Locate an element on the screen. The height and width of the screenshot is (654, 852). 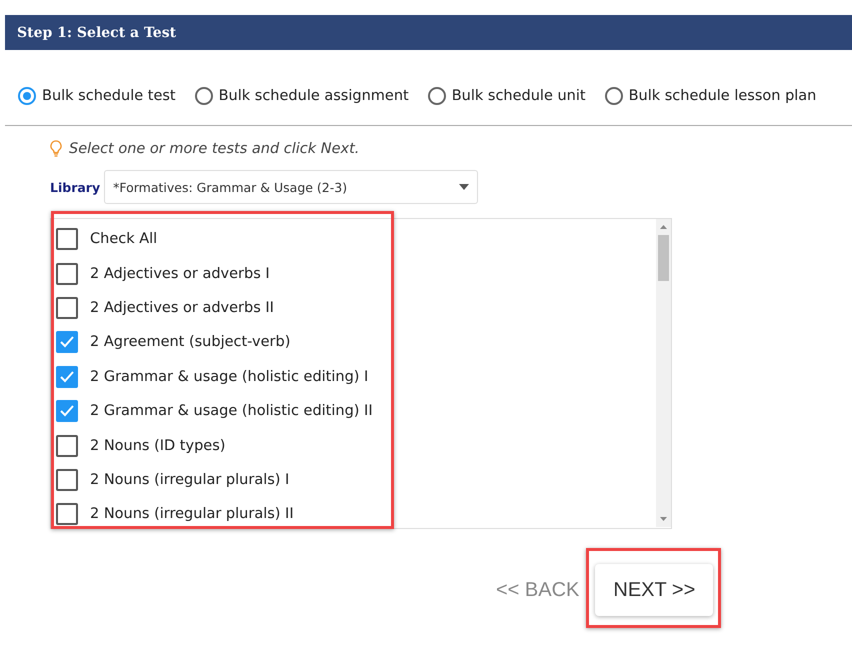
radio-option: Bulk schedule test is located at coordinates (97, 96).